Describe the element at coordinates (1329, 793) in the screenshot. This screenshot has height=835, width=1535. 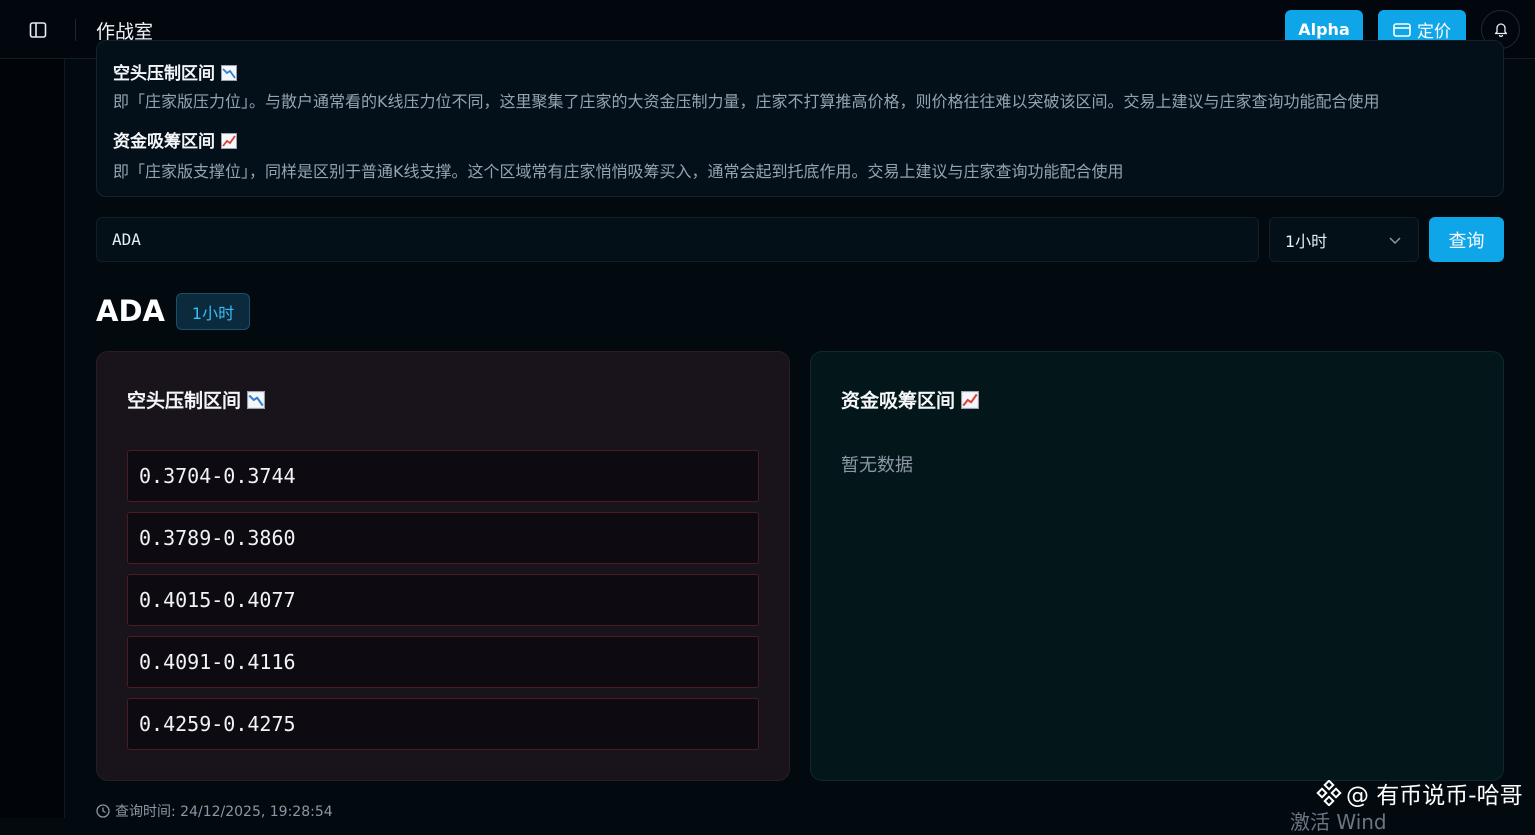
I see `binance-logo-icon` at that location.